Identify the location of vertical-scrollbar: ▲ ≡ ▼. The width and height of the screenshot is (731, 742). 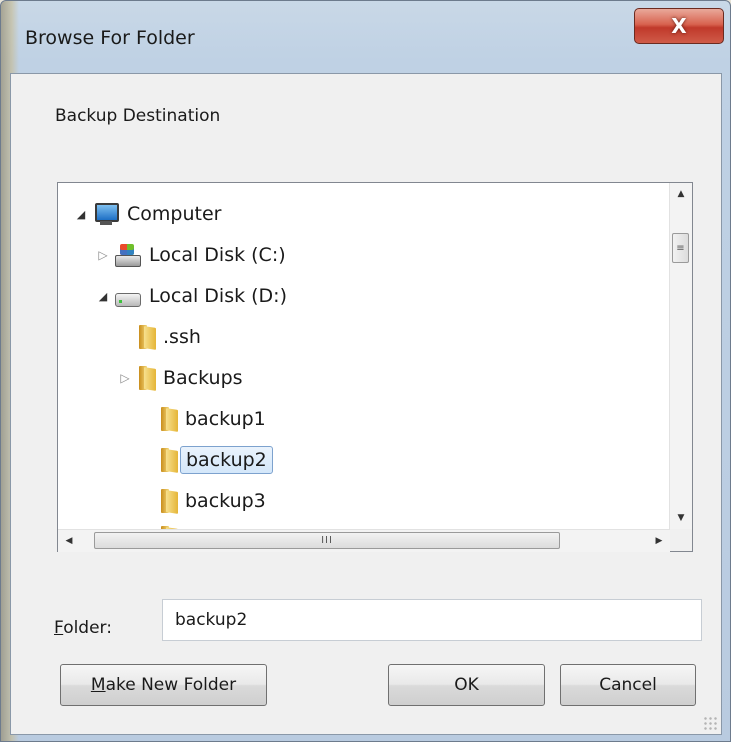
(680, 356).